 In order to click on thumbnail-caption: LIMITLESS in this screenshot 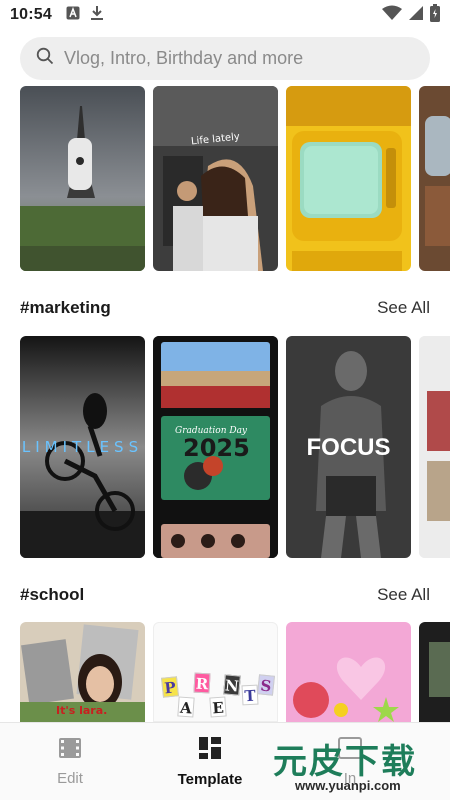, I will do `click(82, 447)`.